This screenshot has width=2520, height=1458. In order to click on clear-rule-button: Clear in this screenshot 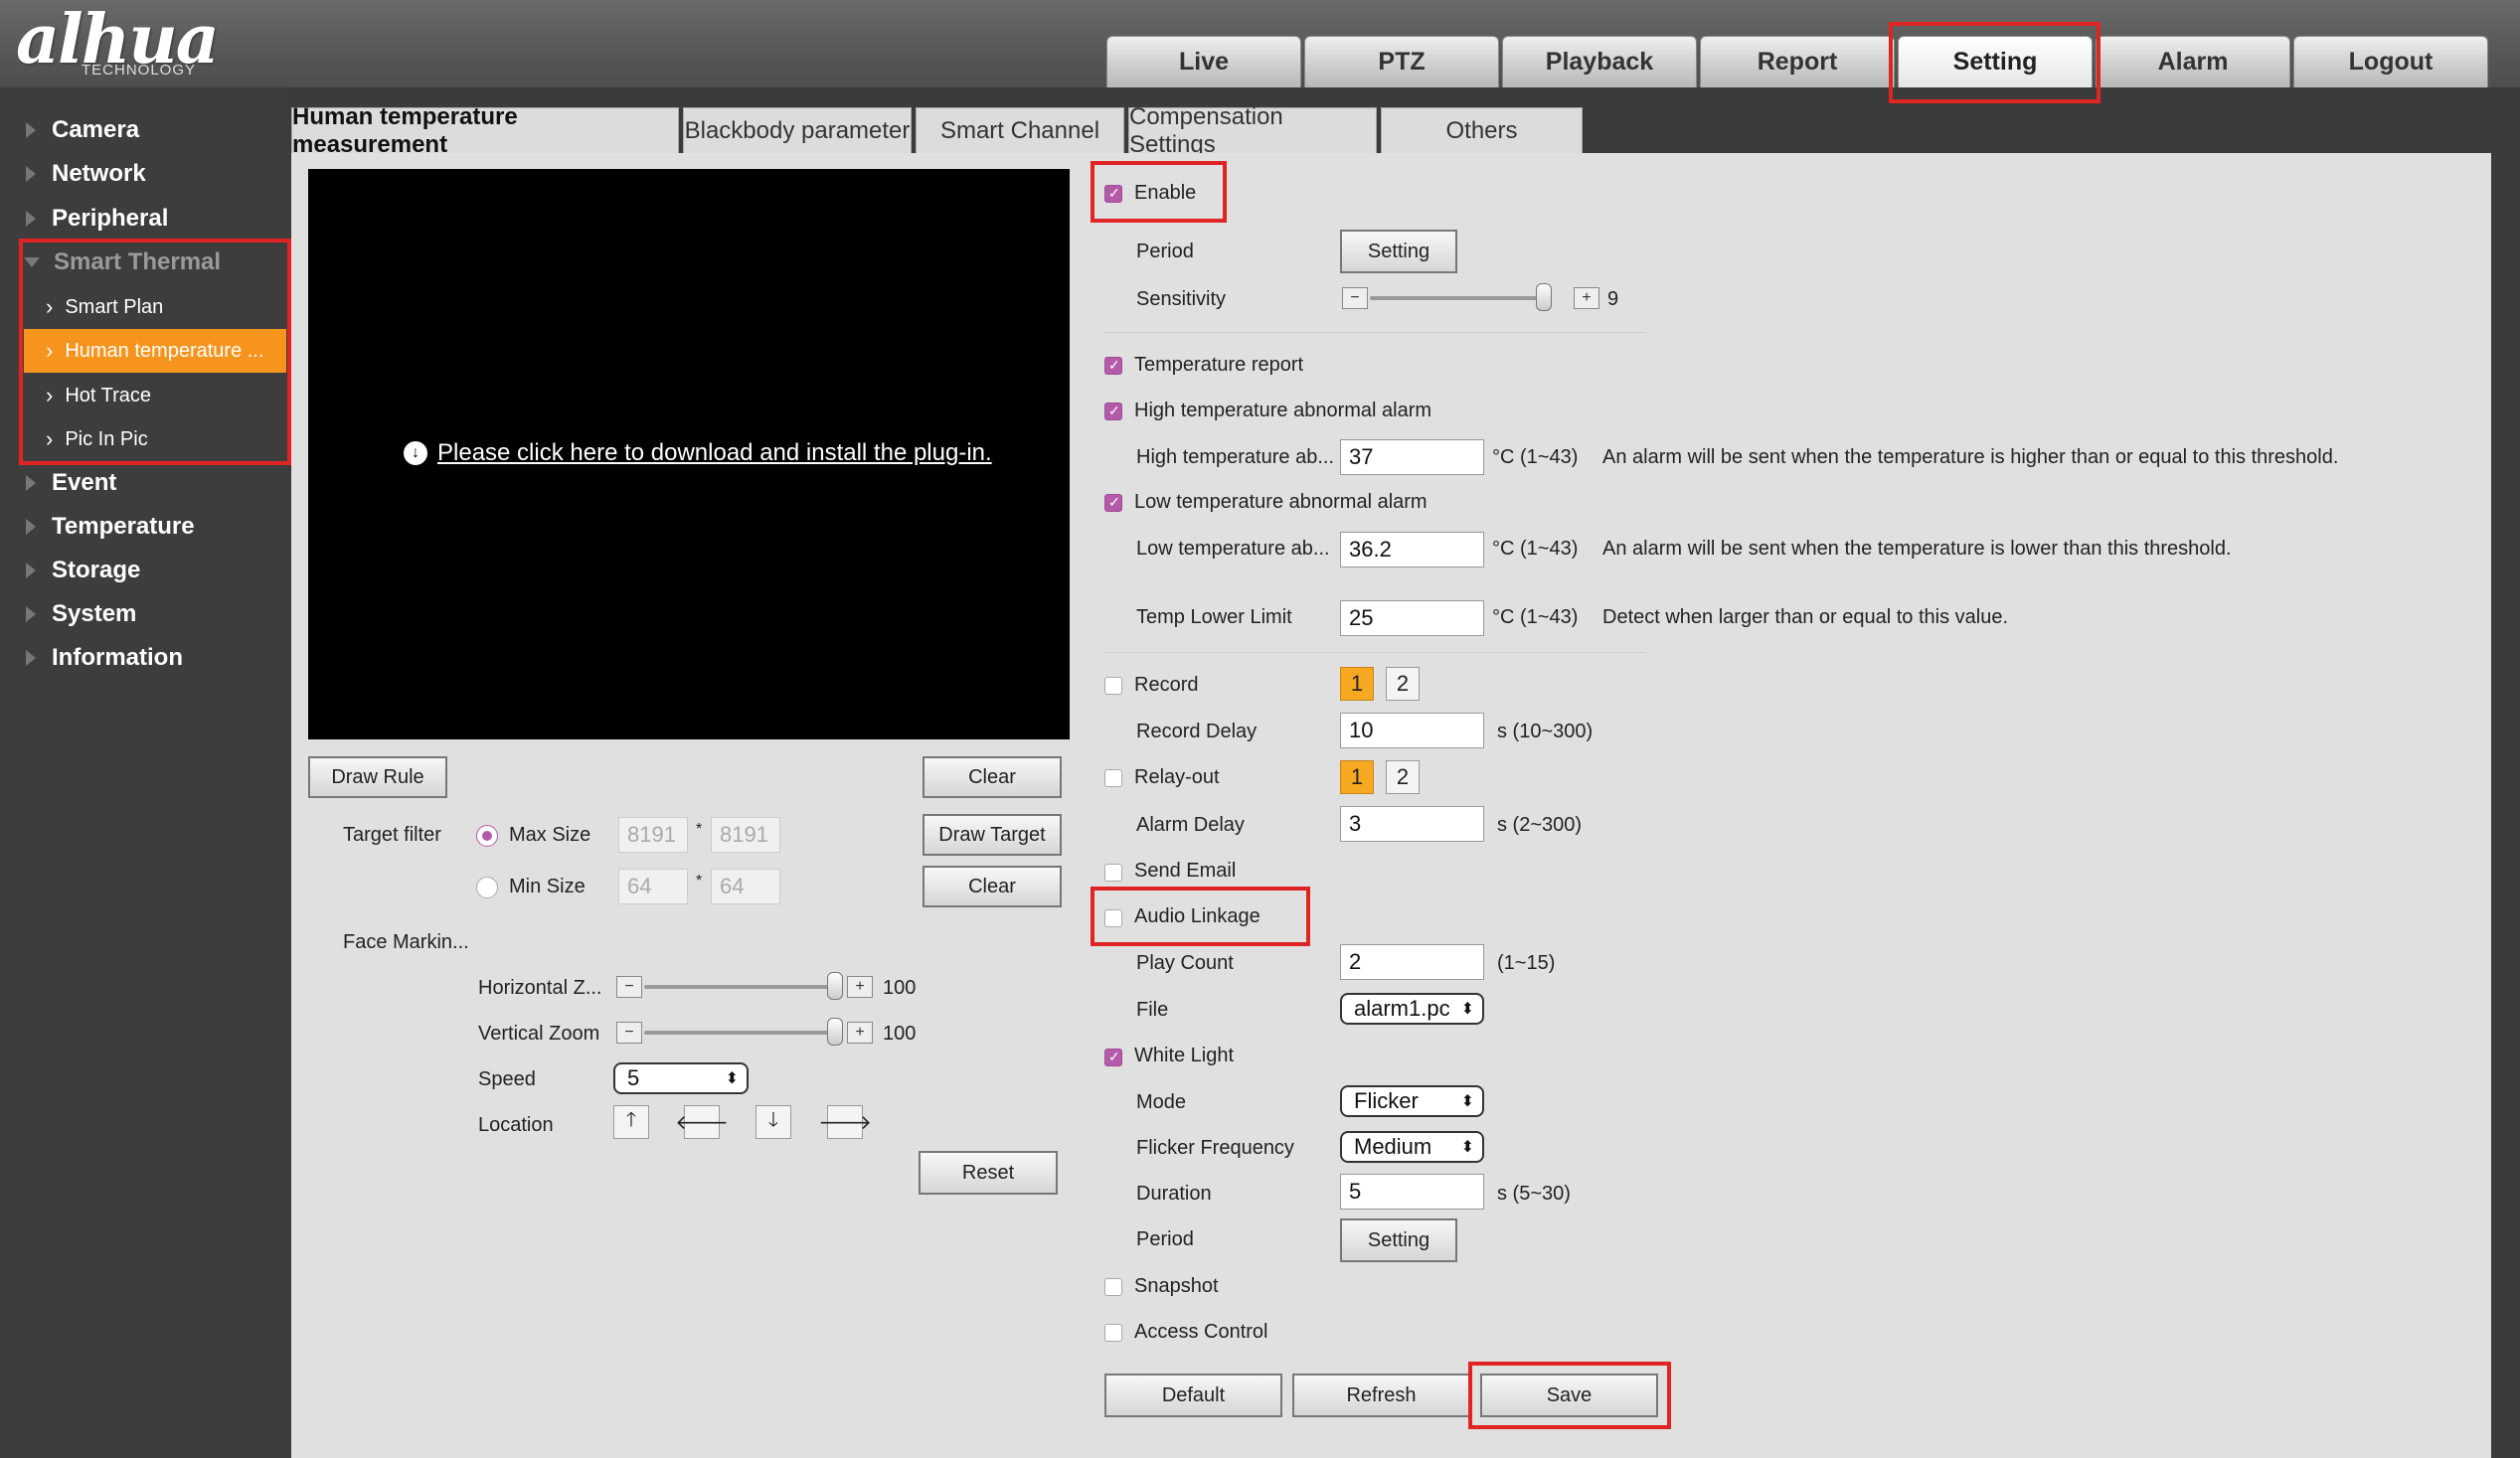, I will do `click(992, 777)`.